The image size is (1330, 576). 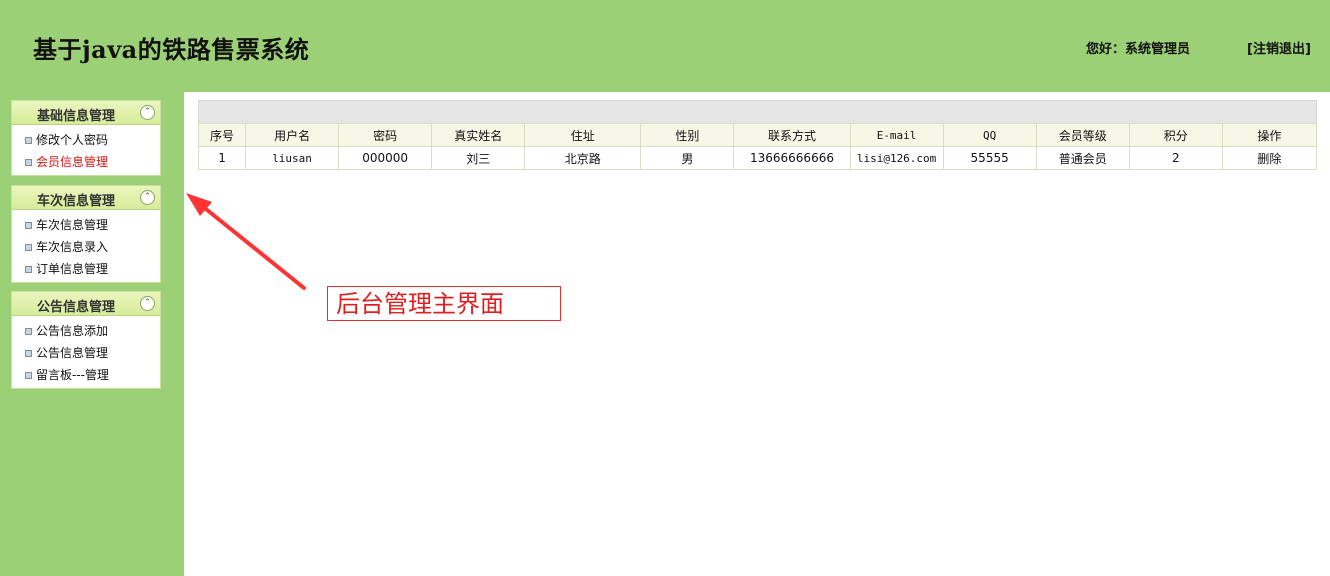 What do you see at coordinates (478, 158) in the screenshot?
I see `cell-real-name: 刘三` at bounding box center [478, 158].